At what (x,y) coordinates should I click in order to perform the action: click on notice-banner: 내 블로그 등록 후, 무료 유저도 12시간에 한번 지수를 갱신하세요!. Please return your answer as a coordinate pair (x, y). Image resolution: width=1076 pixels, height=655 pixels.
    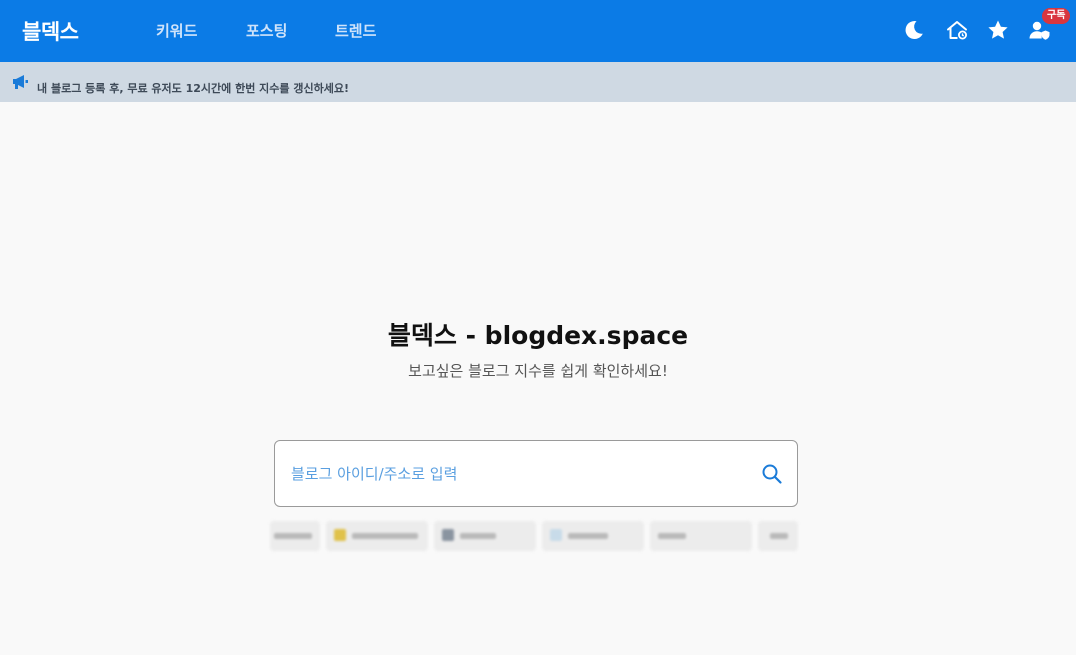
    Looking at the image, I should click on (538, 82).